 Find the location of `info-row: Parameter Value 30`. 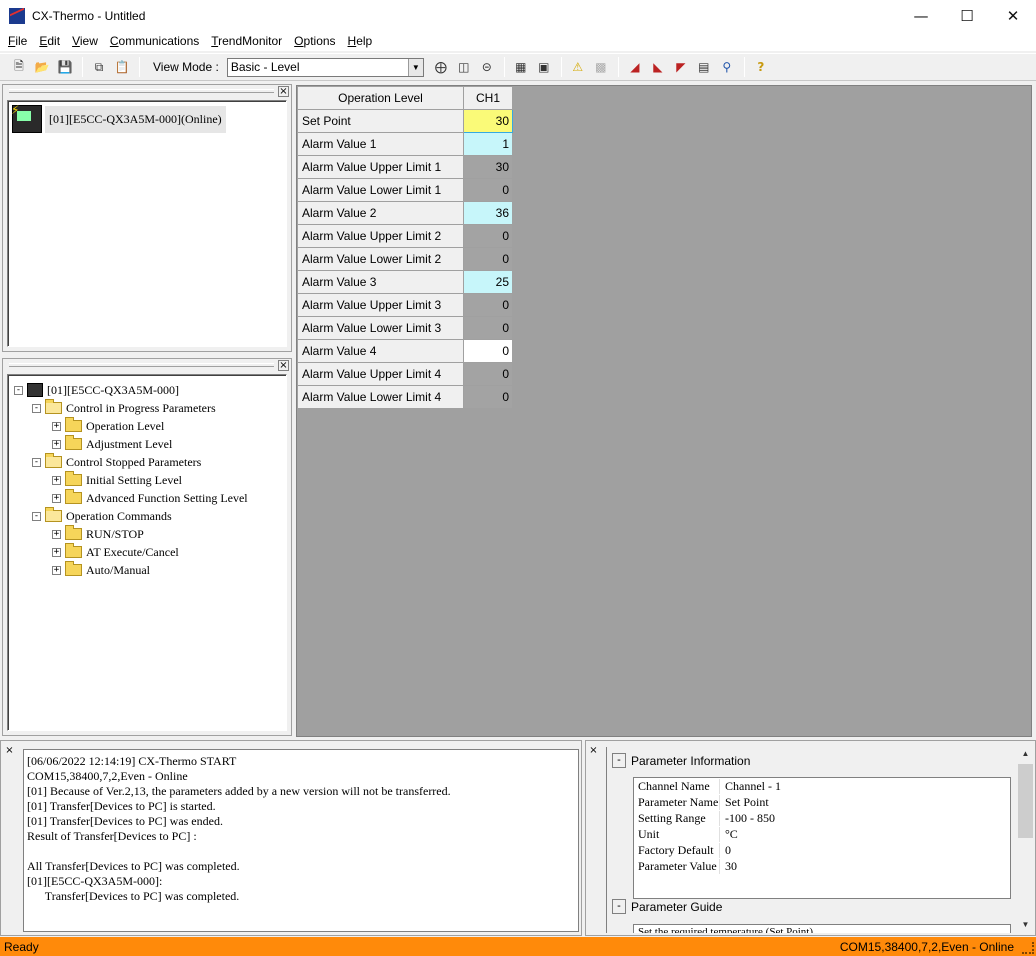

info-row: Parameter Value 30 is located at coordinates (822, 866).